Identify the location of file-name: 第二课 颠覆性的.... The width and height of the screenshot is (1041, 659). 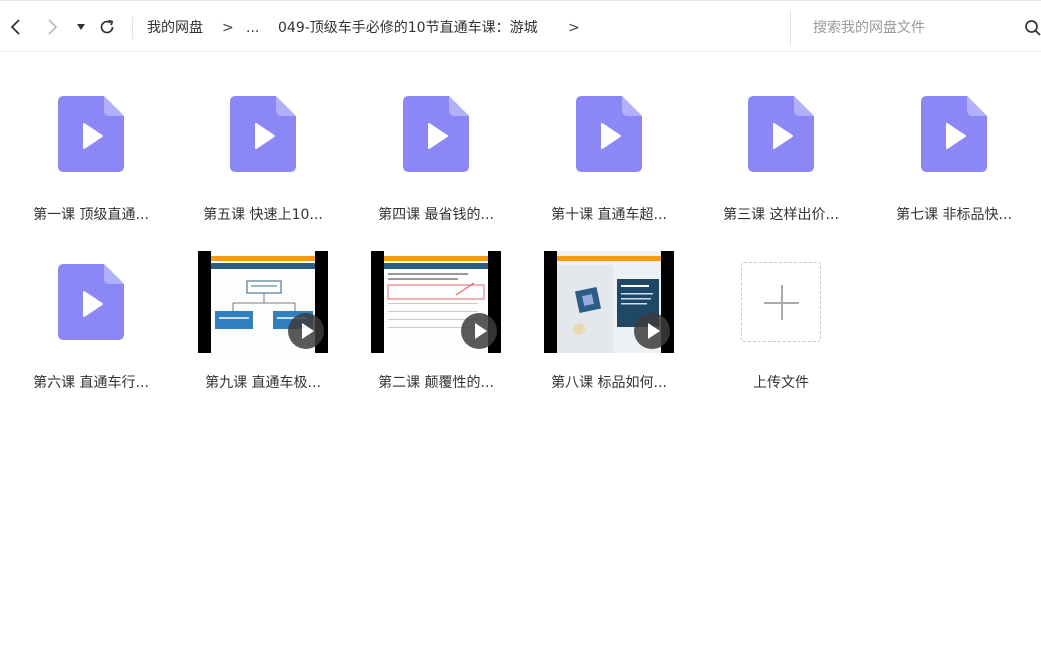
(436, 383).